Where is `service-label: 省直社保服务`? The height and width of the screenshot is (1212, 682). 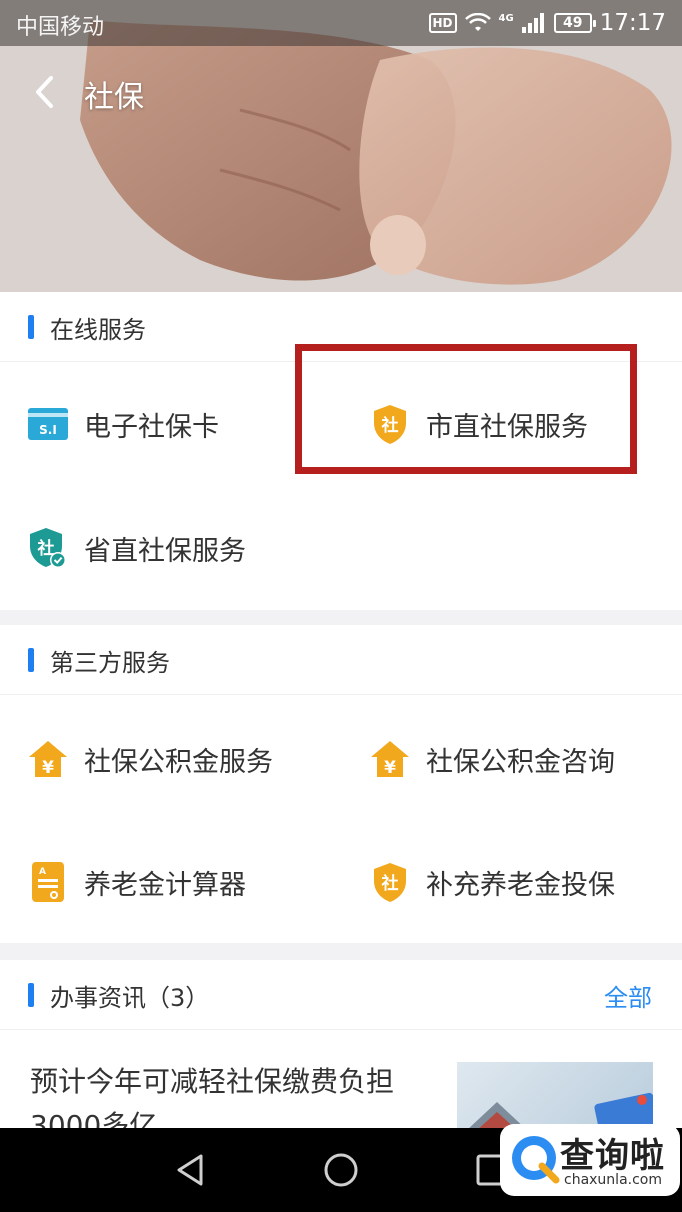
service-label: 省直社保服务 is located at coordinates (165, 551).